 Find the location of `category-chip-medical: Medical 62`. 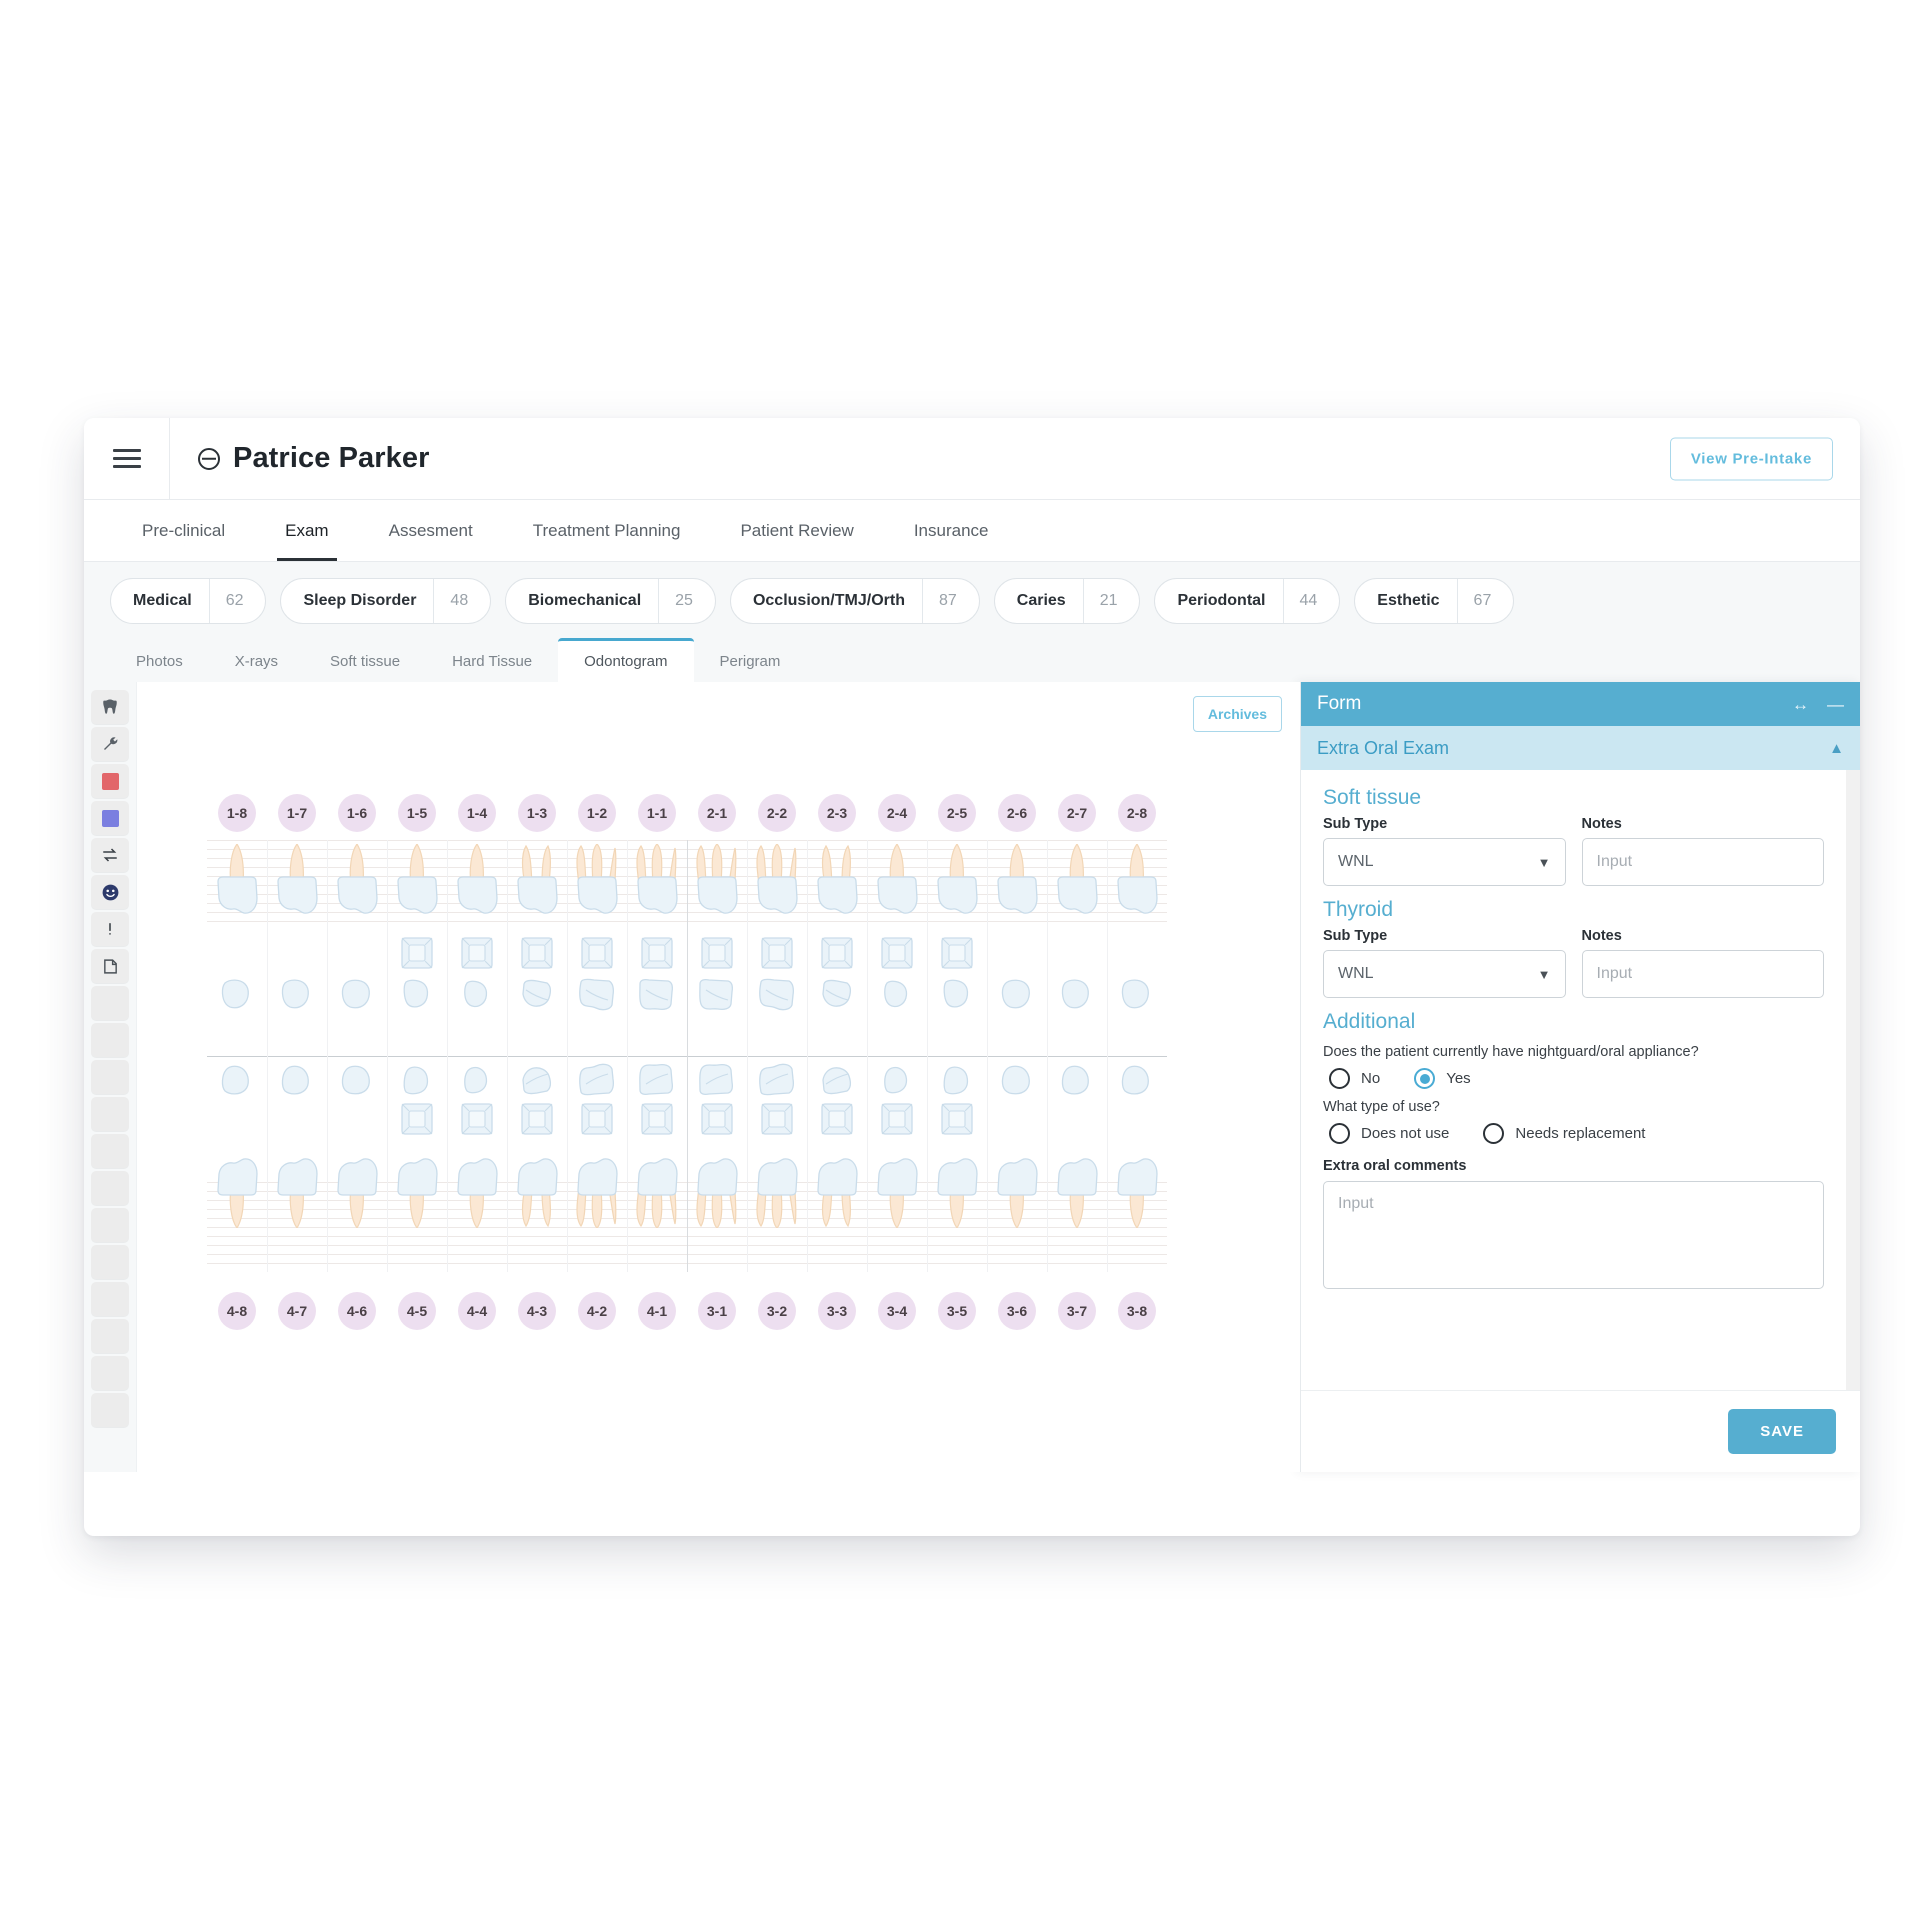

category-chip-medical: Medical 62 is located at coordinates (188, 601).